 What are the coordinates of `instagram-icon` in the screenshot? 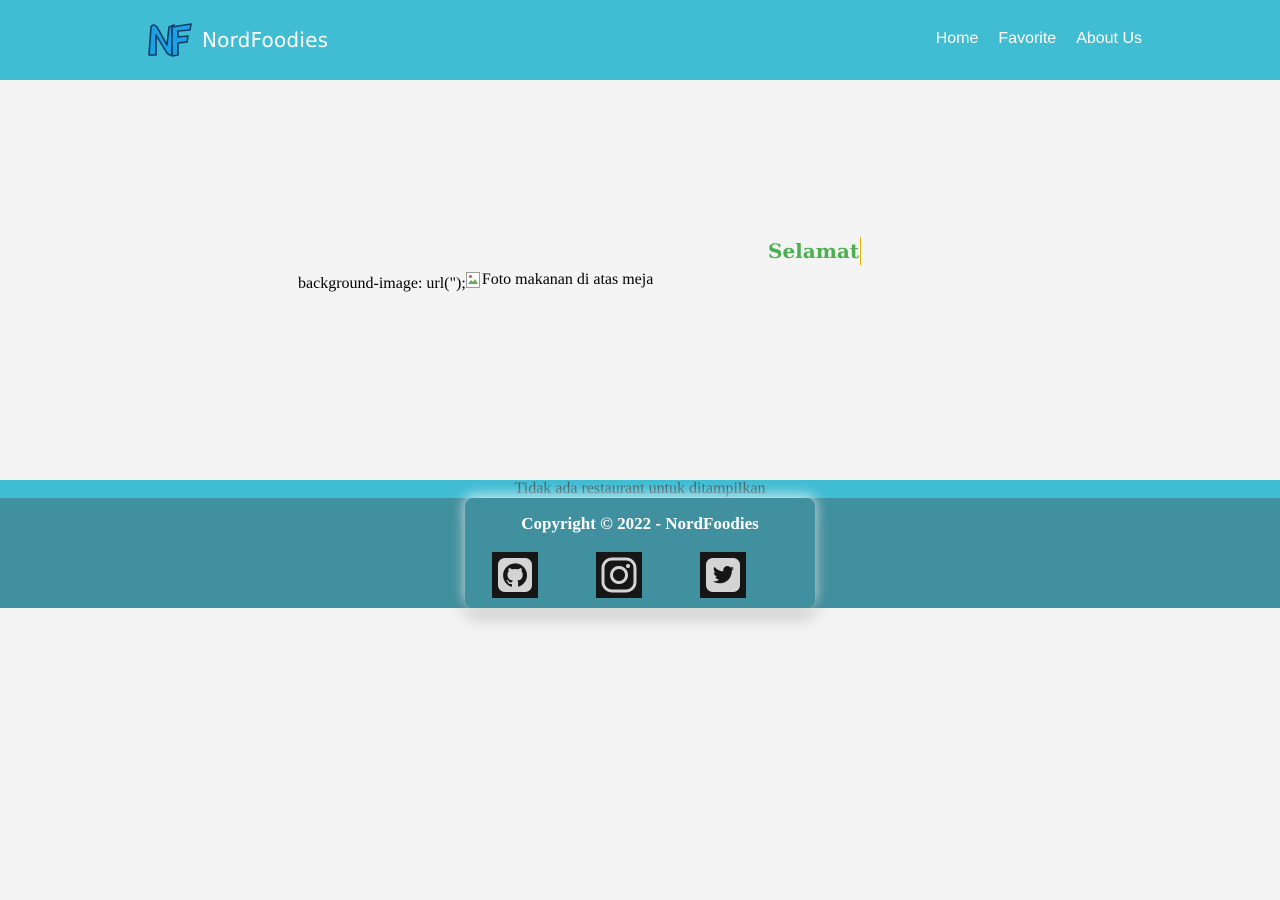 It's located at (619, 575).